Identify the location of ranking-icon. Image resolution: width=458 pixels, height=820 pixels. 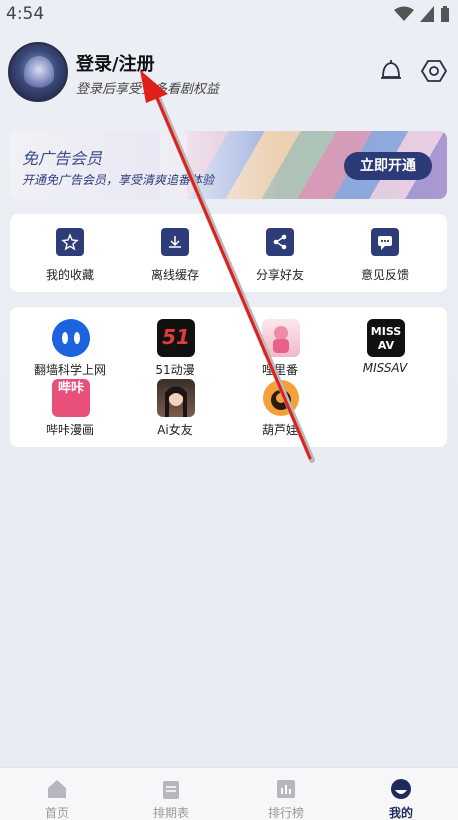
(286, 789).